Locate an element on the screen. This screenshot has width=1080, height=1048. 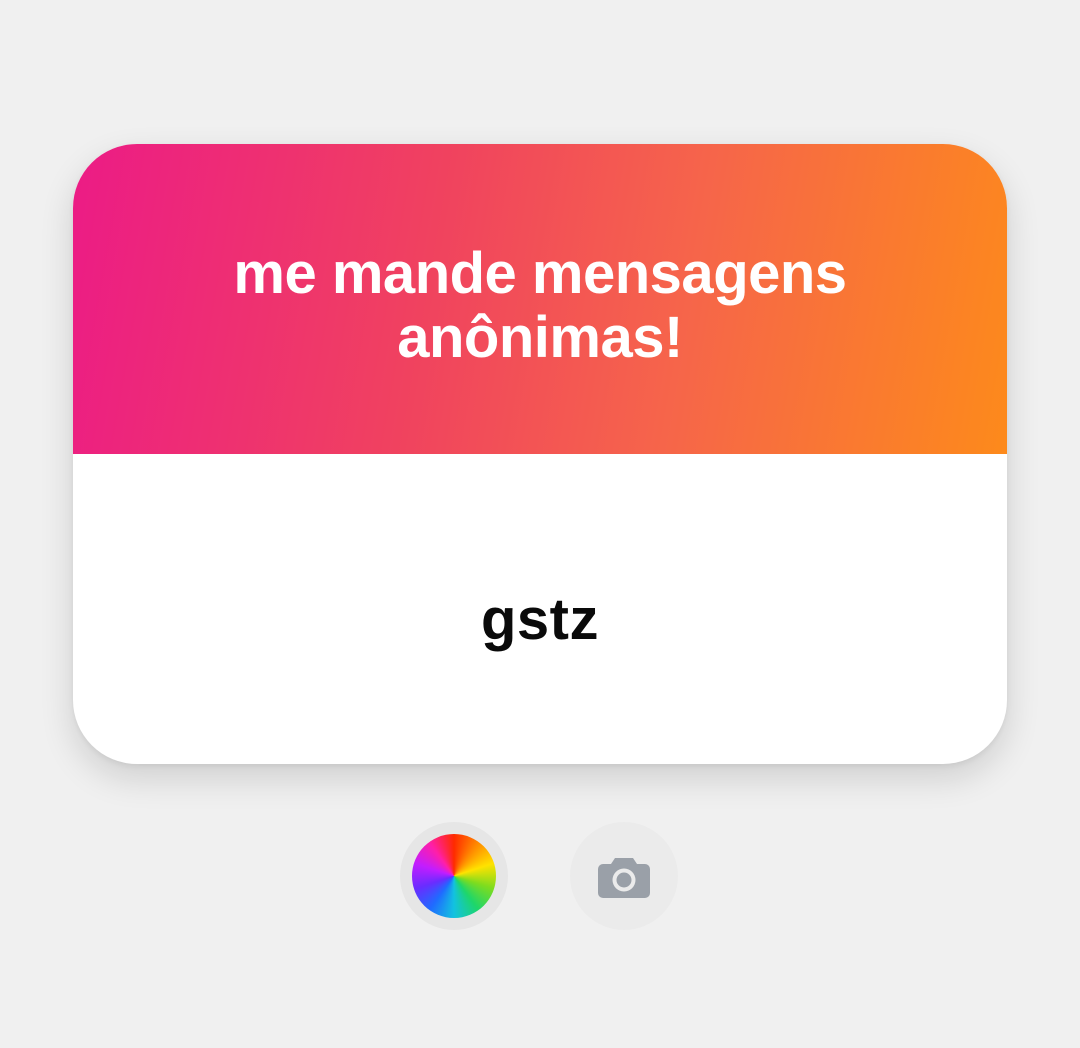
camera-button is located at coordinates (624, 876).